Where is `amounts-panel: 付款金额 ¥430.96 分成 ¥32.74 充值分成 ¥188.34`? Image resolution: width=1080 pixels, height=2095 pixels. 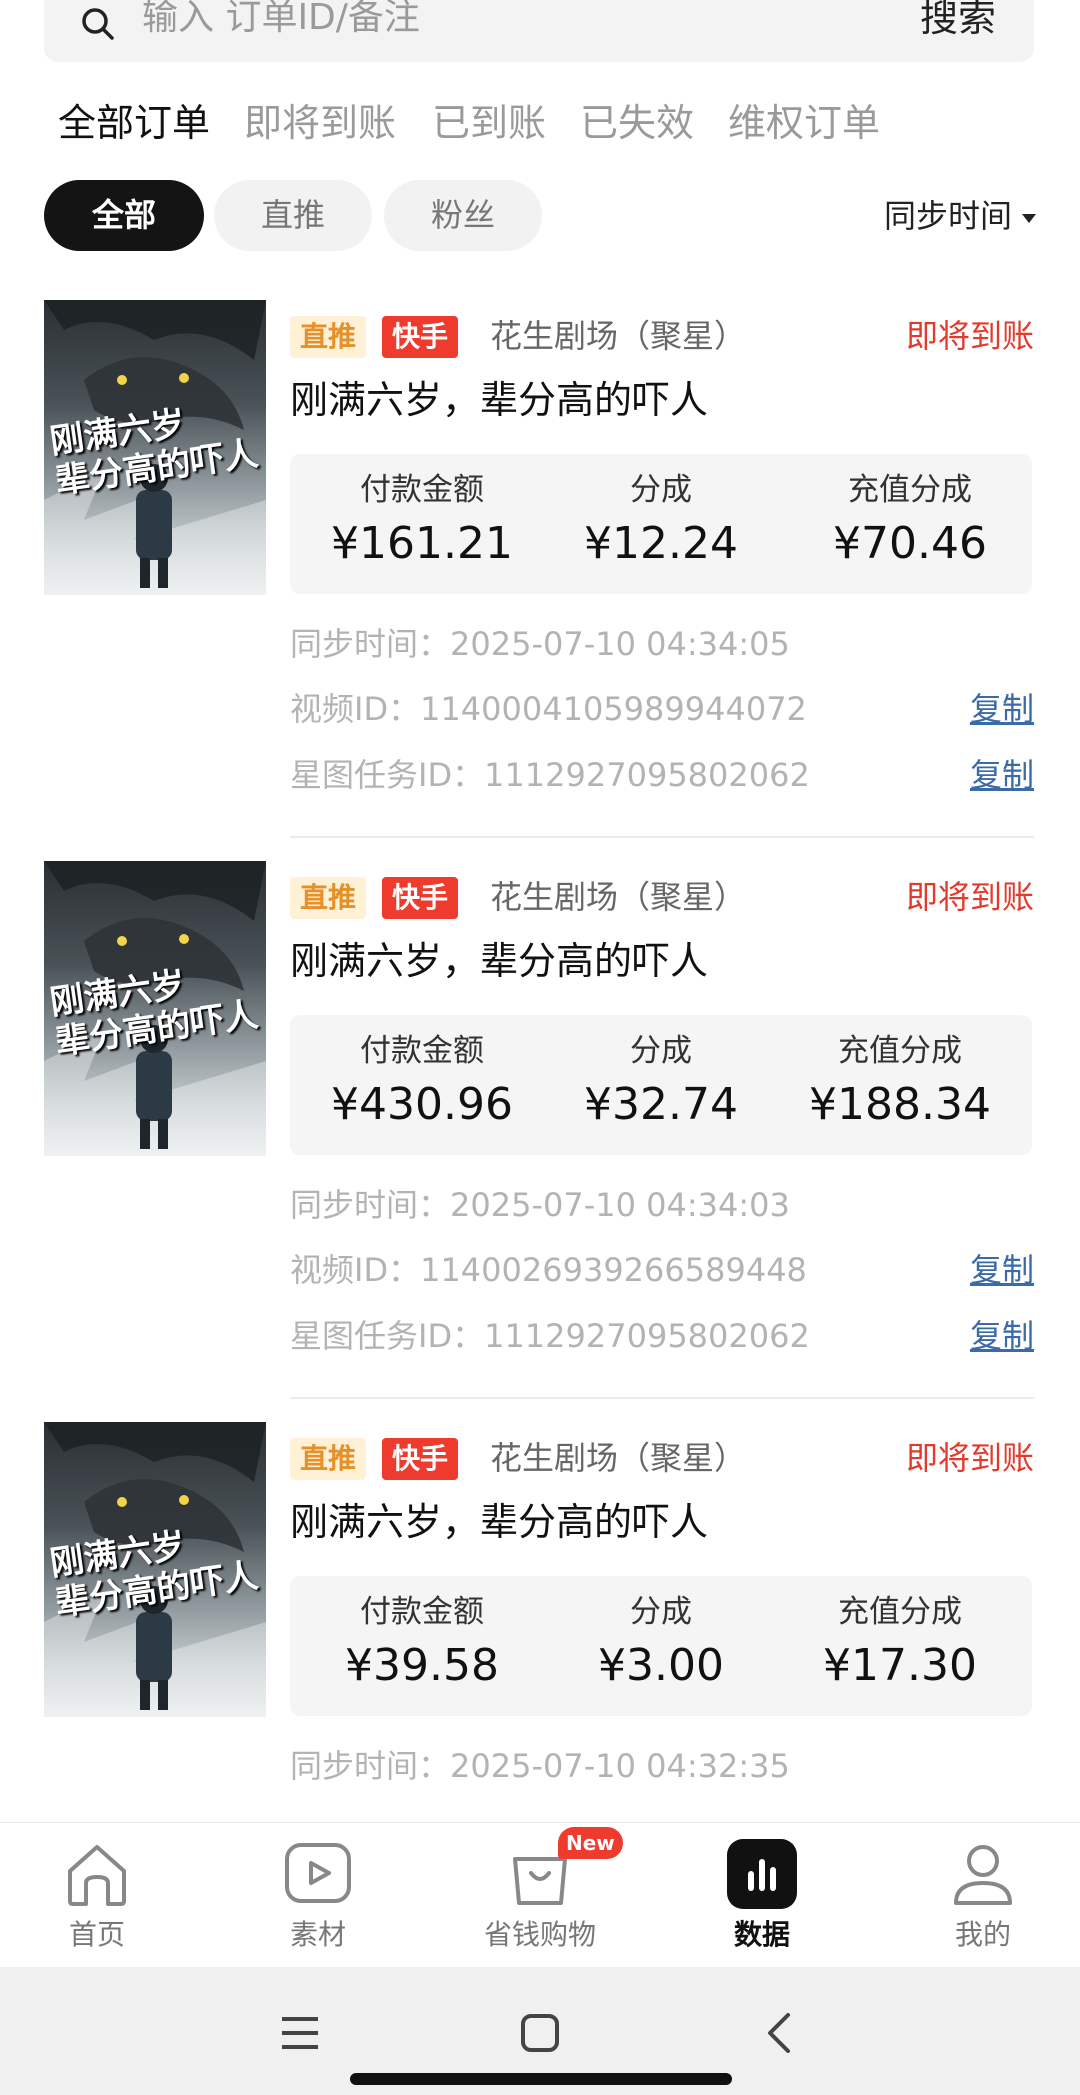 amounts-panel: 付款金额 ¥430.96 分成 ¥32.74 充值分成 ¥188.34 is located at coordinates (661, 1085).